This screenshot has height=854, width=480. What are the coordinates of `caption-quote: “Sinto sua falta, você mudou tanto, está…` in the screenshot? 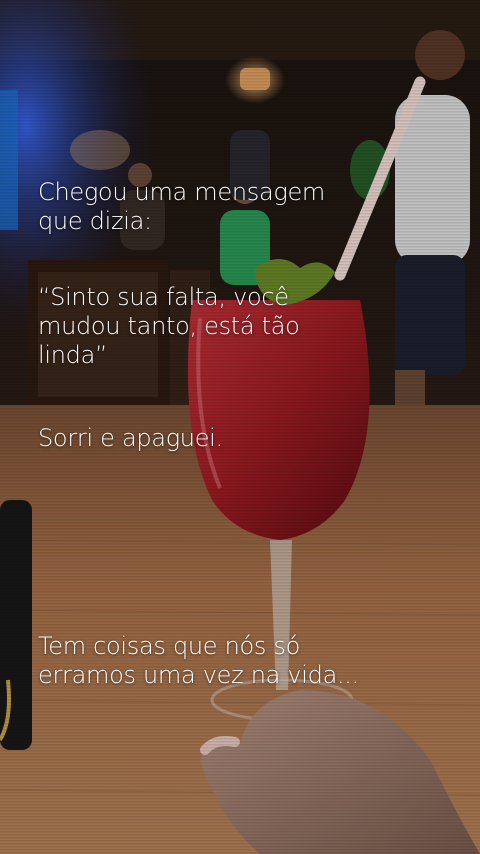 It's located at (169, 326).